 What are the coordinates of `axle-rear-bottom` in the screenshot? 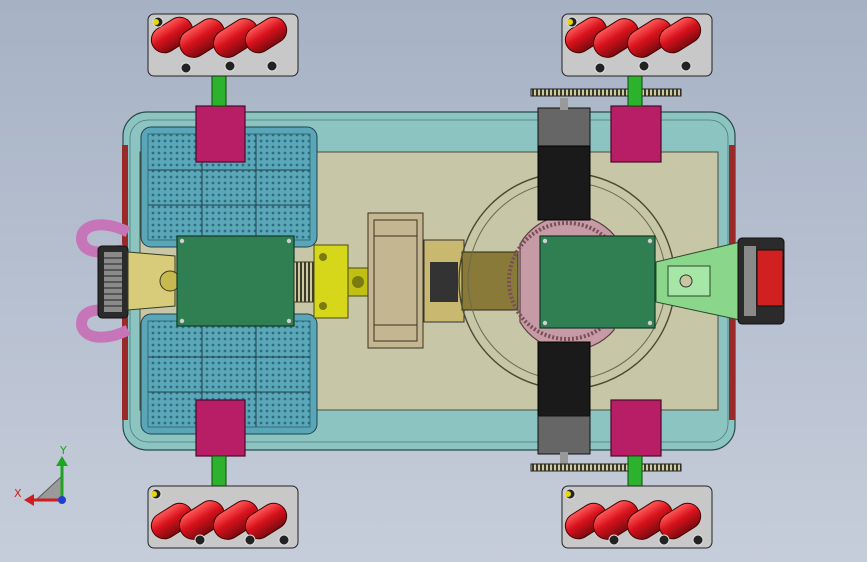 It's located at (219, 471).